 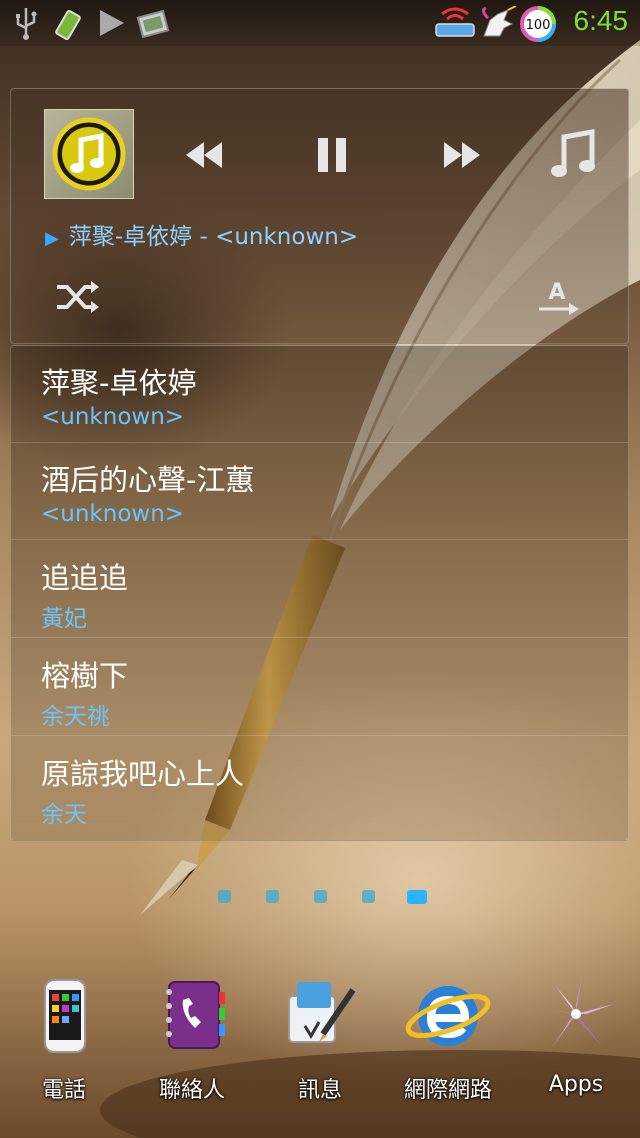 What do you see at coordinates (213, 237) in the screenshot?
I see `now-playing-title: 萍聚-卓依婷 - <unknown>` at bounding box center [213, 237].